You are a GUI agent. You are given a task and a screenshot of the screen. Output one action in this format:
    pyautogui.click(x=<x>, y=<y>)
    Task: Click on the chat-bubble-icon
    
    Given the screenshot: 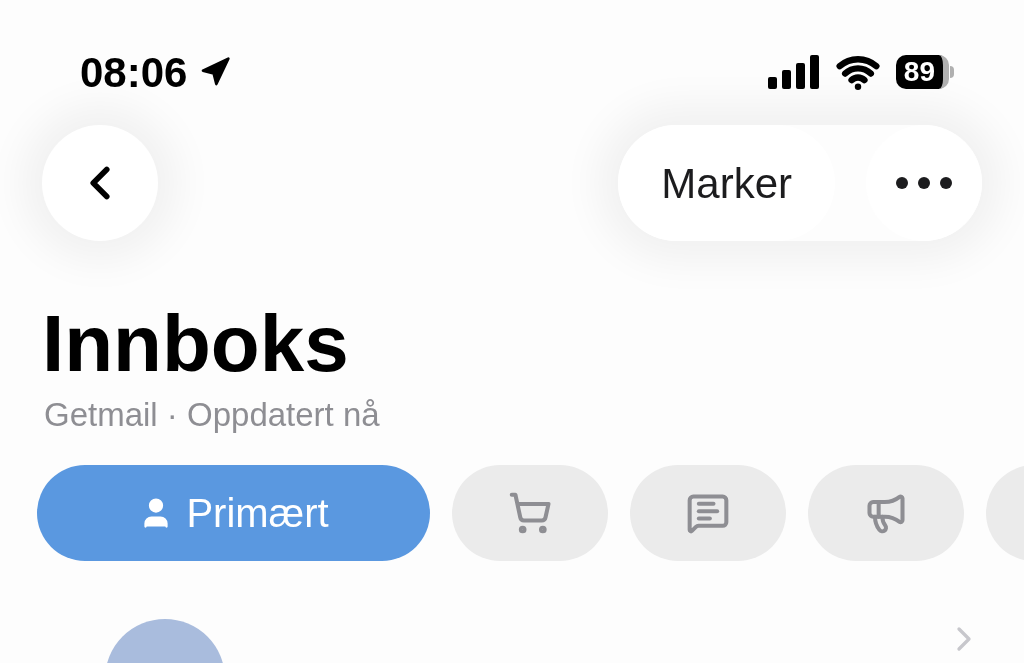 What is the action you would take?
    pyautogui.click(x=708, y=513)
    